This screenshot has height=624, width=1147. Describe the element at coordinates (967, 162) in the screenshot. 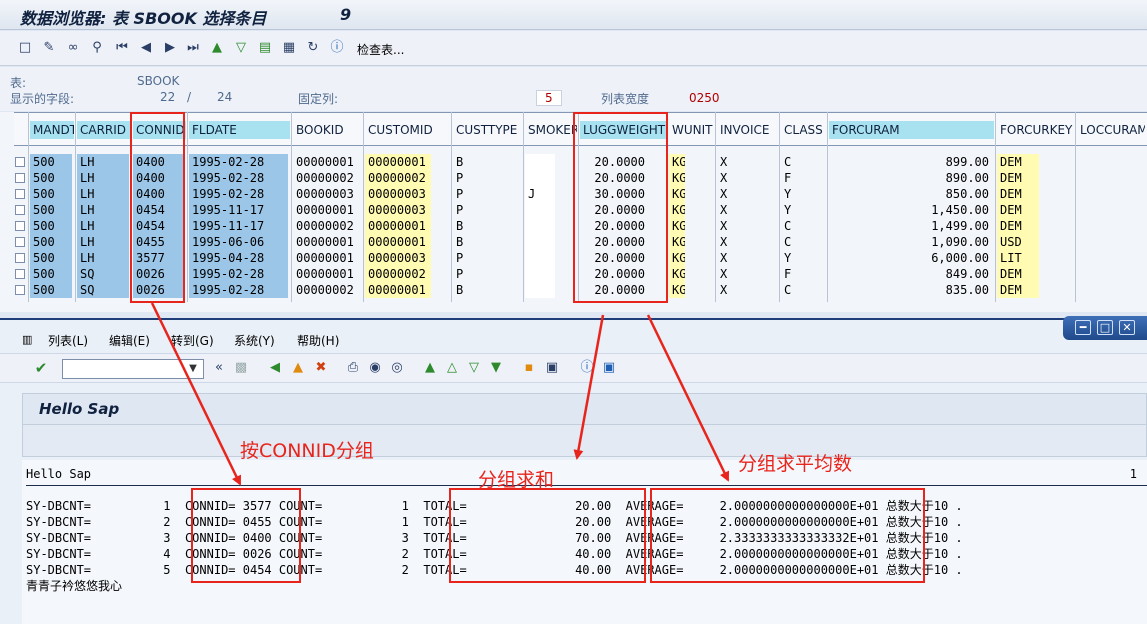

I see `cell-forcuram: 899.00` at that location.